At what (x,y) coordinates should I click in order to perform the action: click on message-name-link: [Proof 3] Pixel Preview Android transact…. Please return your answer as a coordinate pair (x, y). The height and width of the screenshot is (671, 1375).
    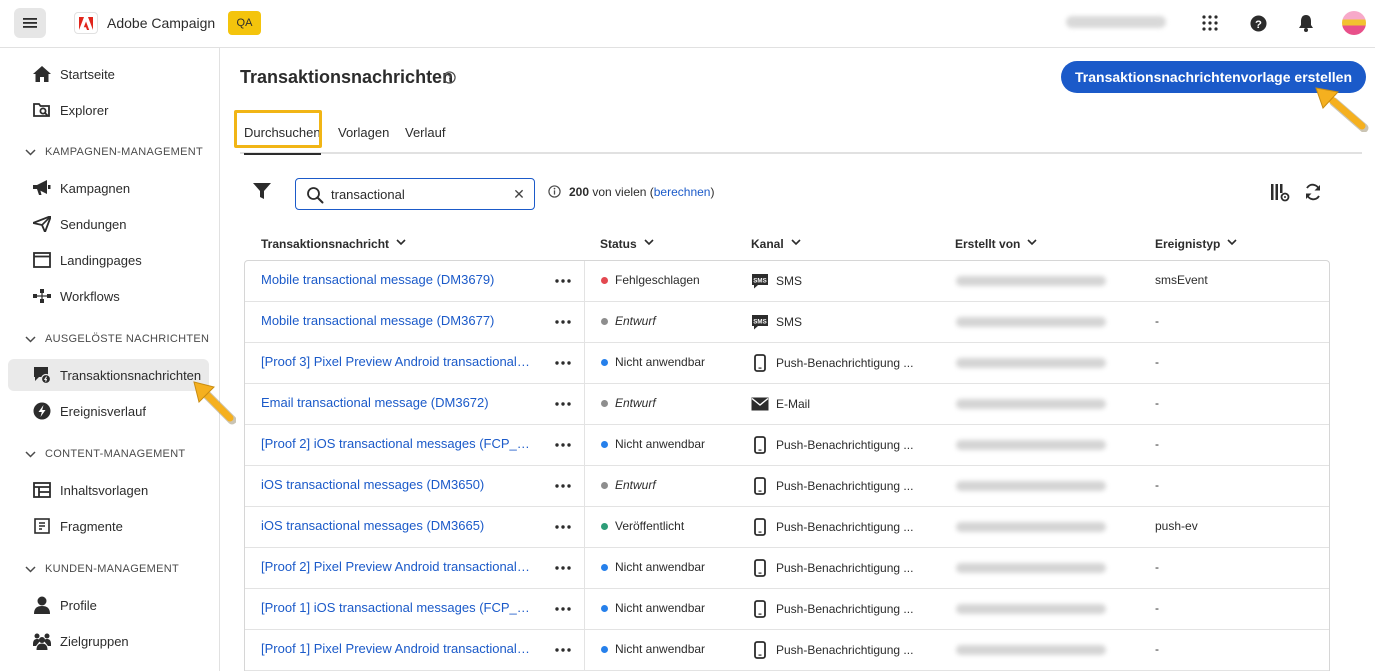
    Looking at the image, I should click on (396, 361).